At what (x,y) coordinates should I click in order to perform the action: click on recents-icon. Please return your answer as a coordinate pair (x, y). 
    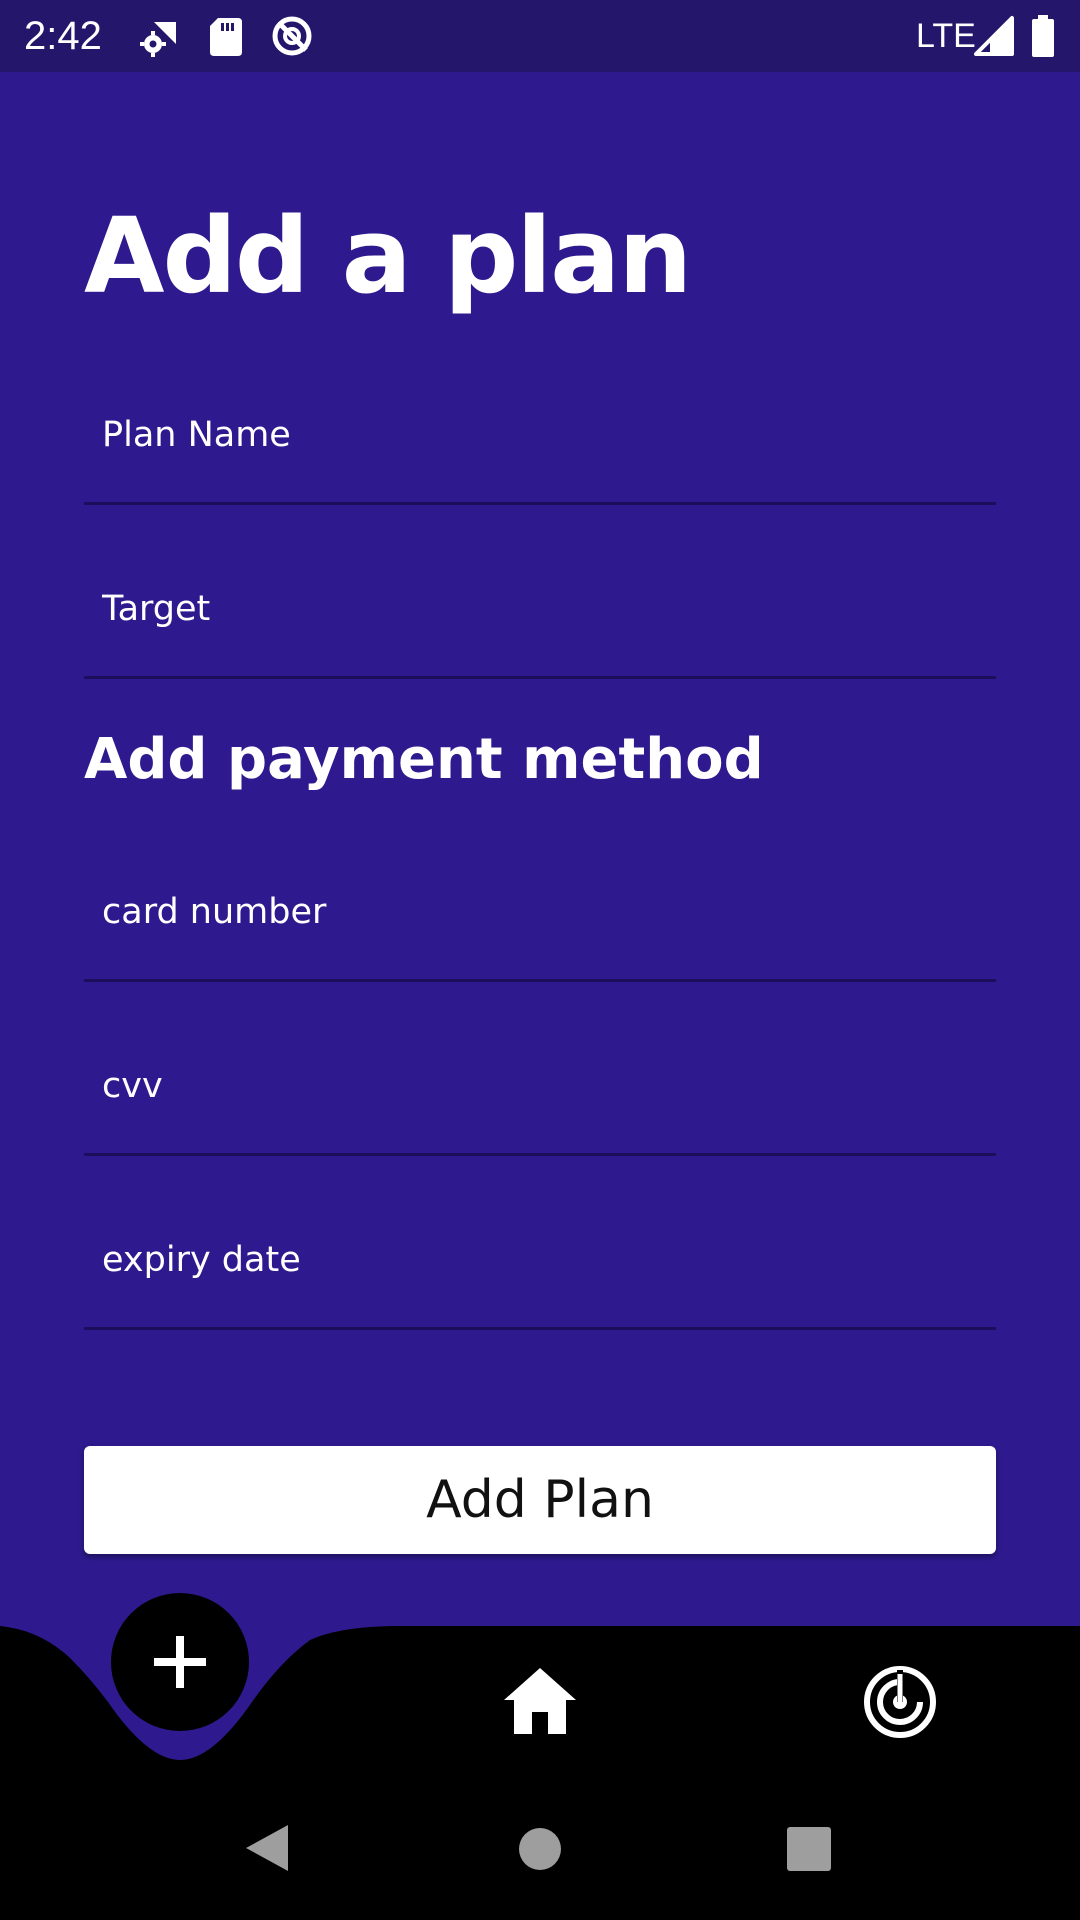
    Looking at the image, I should click on (809, 1849).